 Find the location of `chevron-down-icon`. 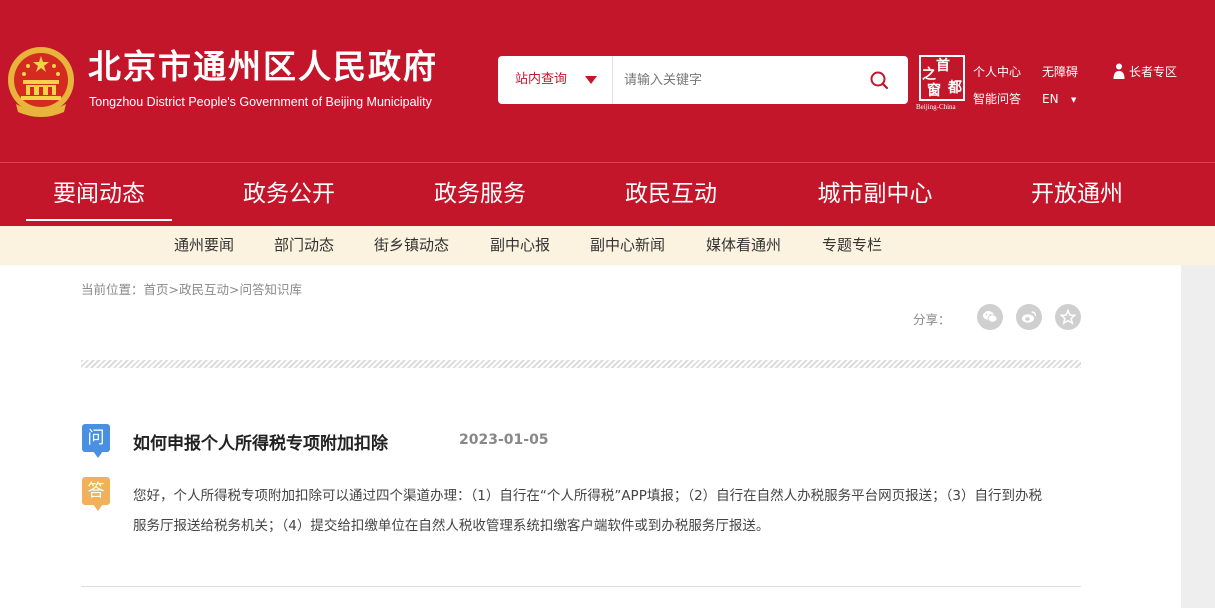

chevron-down-icon is located at coordinates (591, 80).